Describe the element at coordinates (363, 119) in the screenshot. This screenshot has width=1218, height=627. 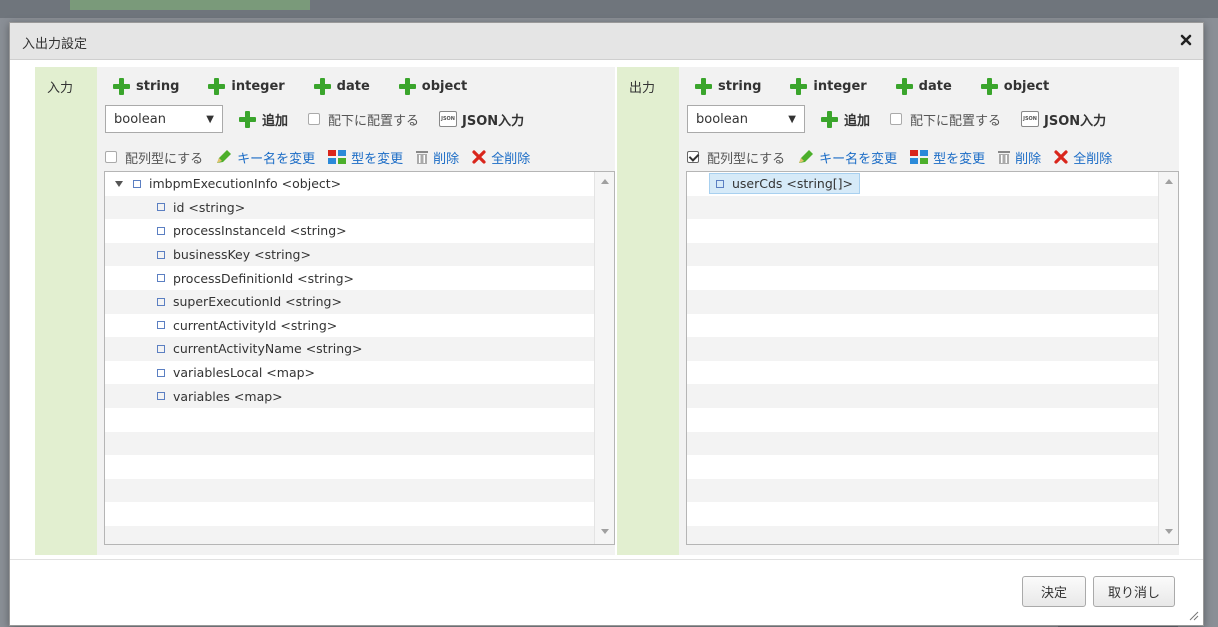
I see `input-place-under-checkbox: 配下に配置する` at that location.